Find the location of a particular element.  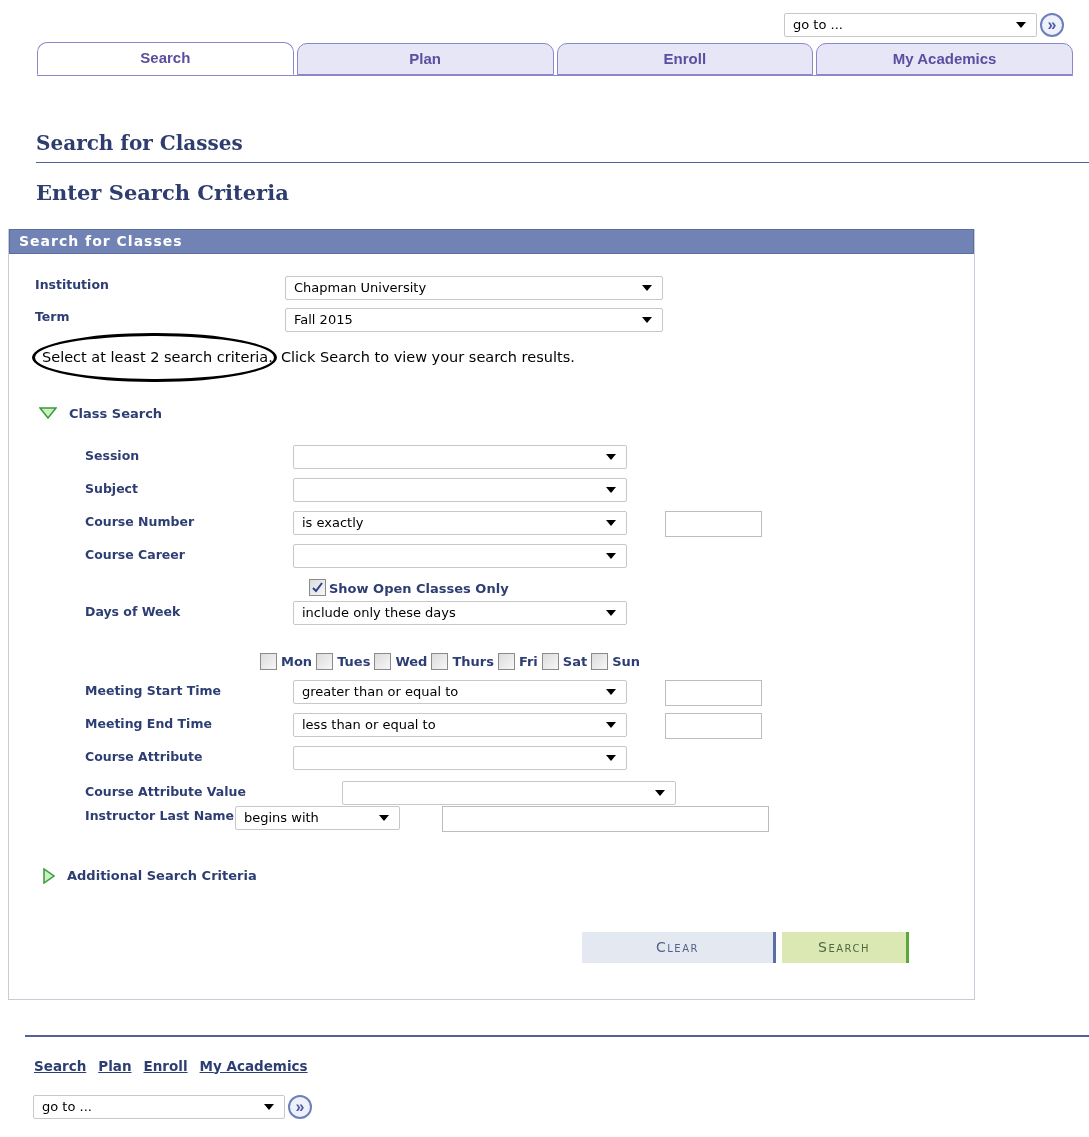

instruction-text: Select at least 2 search criteria. is located at coordinates (157, 357).